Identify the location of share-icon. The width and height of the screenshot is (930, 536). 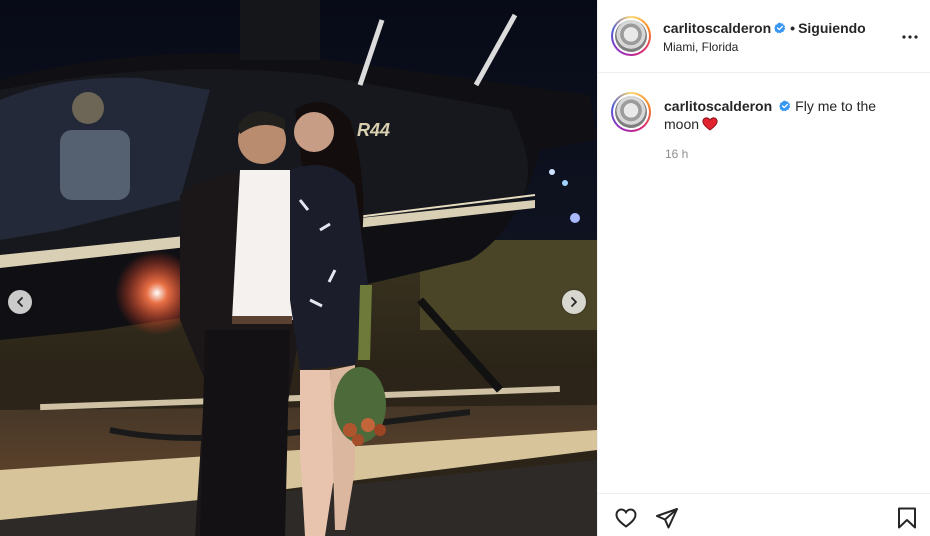
(667, 518).